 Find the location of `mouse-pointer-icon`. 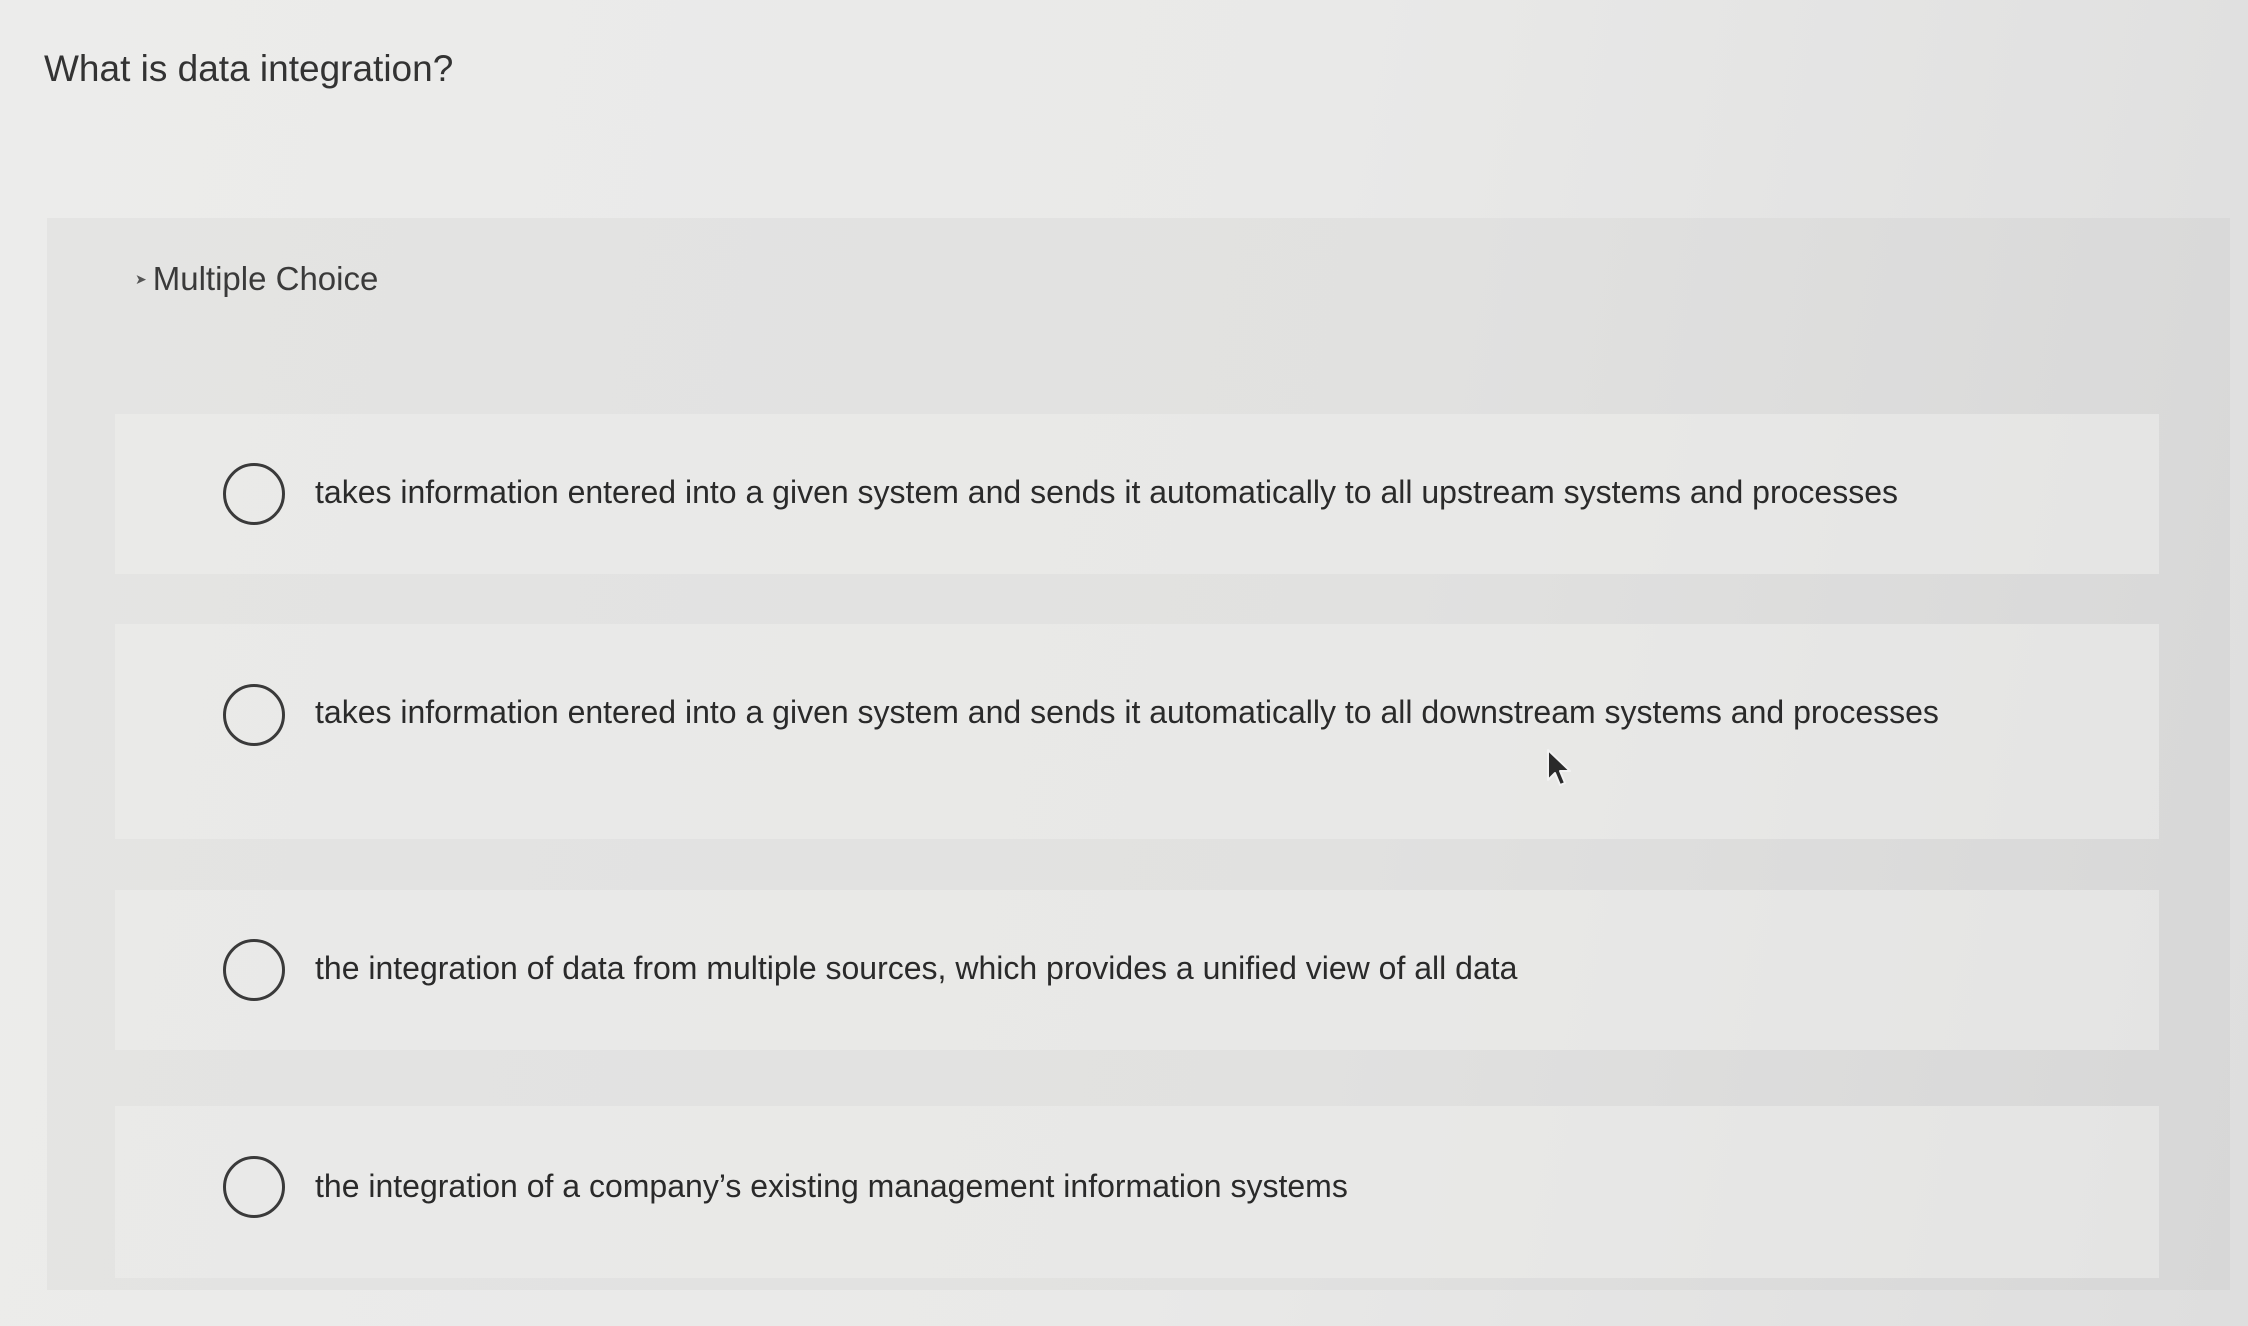

mouse-pointer-icon is located at coordinates (1559, 767).